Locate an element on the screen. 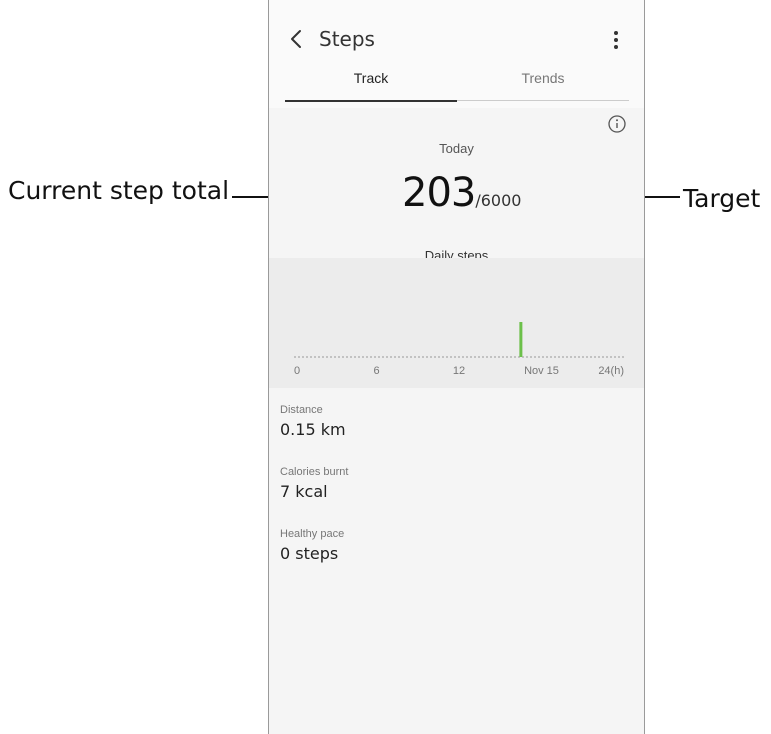 This screenshot has width=771, height=734. app-header: Steps Track Trends is located at coordinates (456, 54).